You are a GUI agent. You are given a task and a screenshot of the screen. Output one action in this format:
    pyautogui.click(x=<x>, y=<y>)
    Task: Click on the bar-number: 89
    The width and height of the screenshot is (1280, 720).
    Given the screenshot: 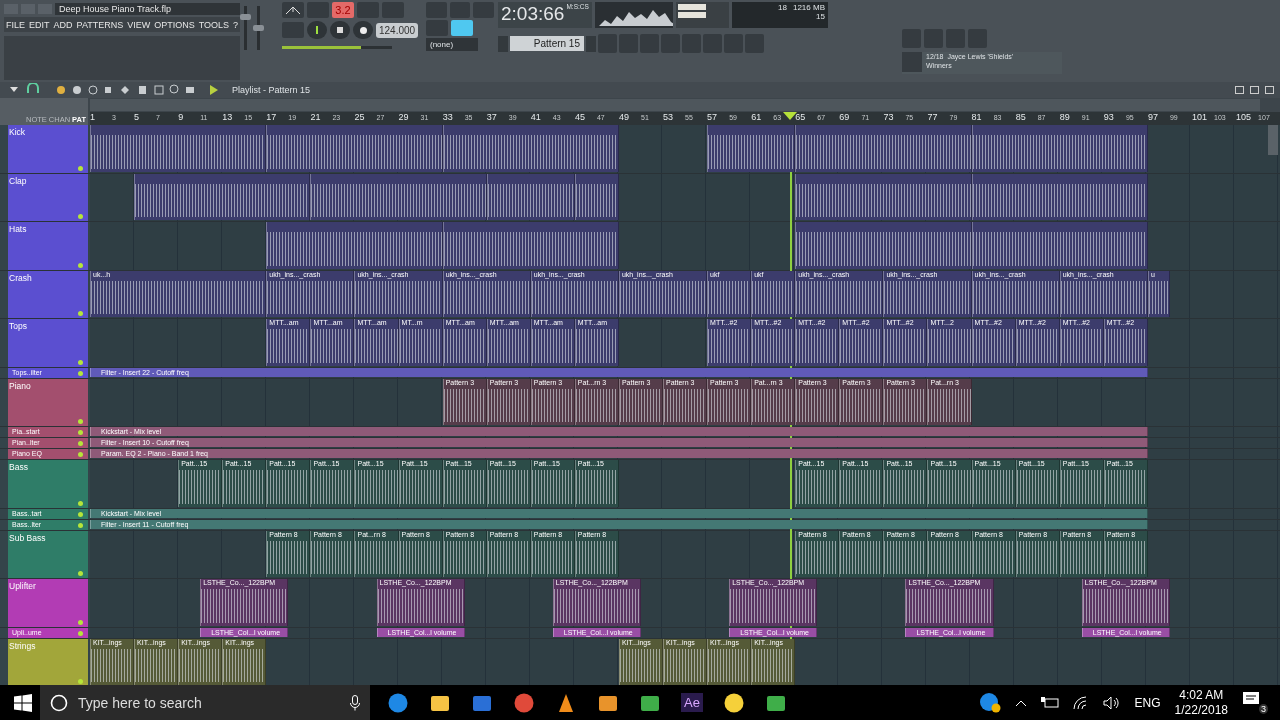 What is the action you would take?
    pyautogui.click(x=1064, y=117)
    